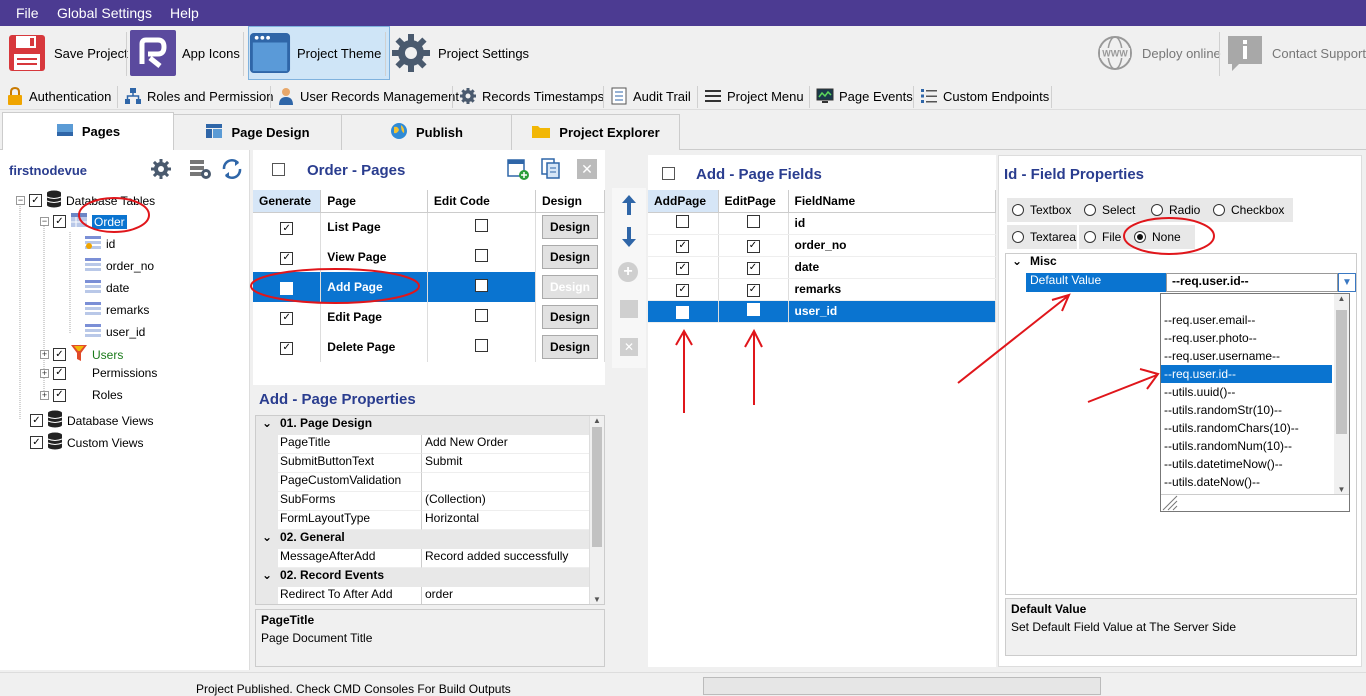  Describe the element at coordinates (683, 201) in the screenshot. I see `col-addpage: AddPage` at that location.